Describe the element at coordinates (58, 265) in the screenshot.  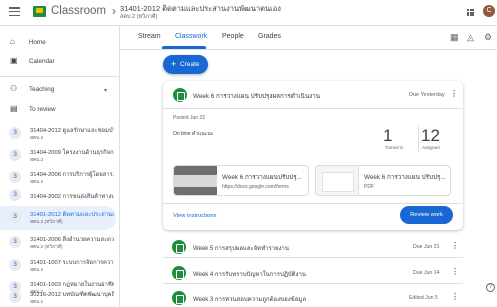
I see `sidebar-class-item: 3 31401-1007 ระบบการจัดการความ... สคบ.2` at that location.